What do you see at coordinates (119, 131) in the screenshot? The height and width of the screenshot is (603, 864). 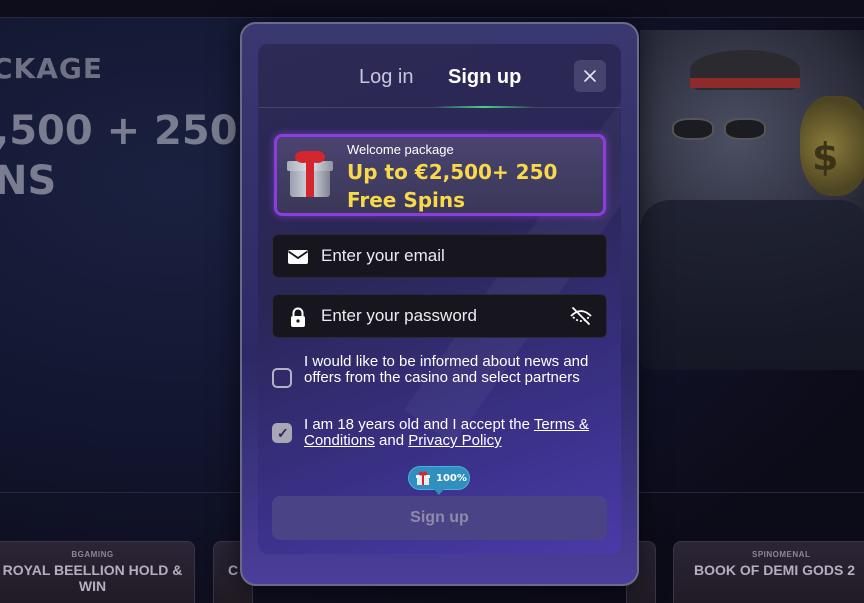 I see `hero-text-line2: ,500 + 250` at bounding box center [119, 131].